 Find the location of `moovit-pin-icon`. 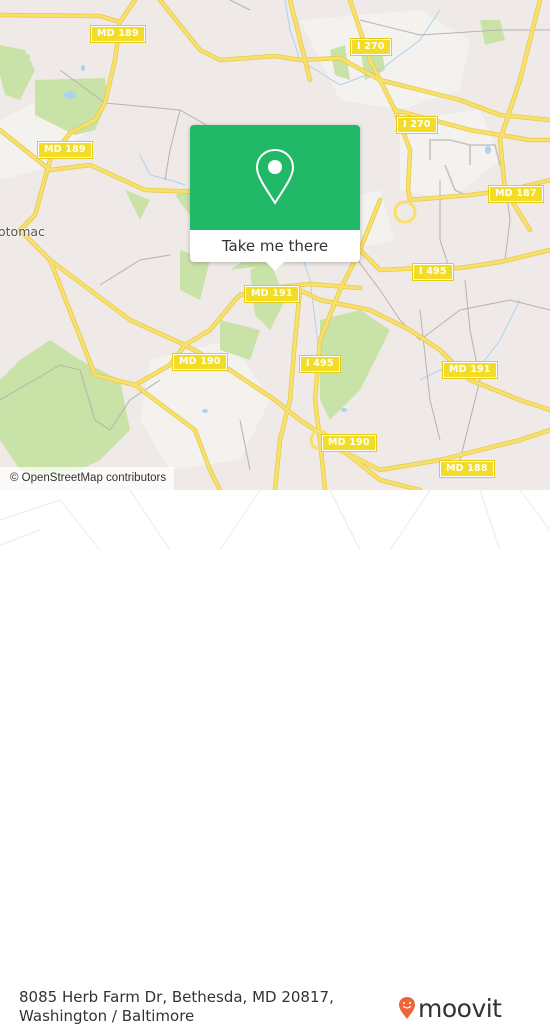

moovit-pin-icon is located at coordinates (407, 1008).